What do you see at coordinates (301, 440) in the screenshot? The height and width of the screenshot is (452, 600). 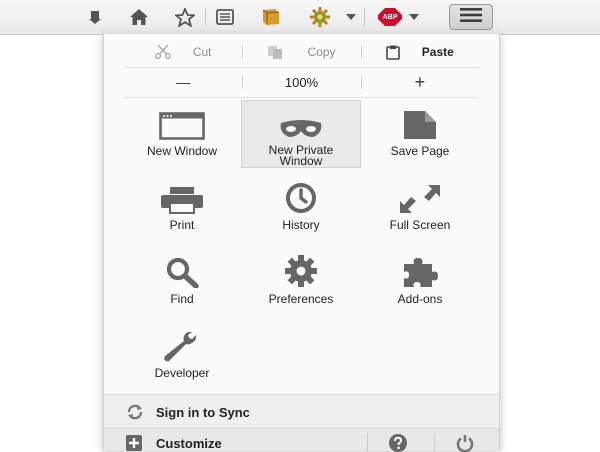 I see `menu-footer: Customize` at bounding box center [301, 440].